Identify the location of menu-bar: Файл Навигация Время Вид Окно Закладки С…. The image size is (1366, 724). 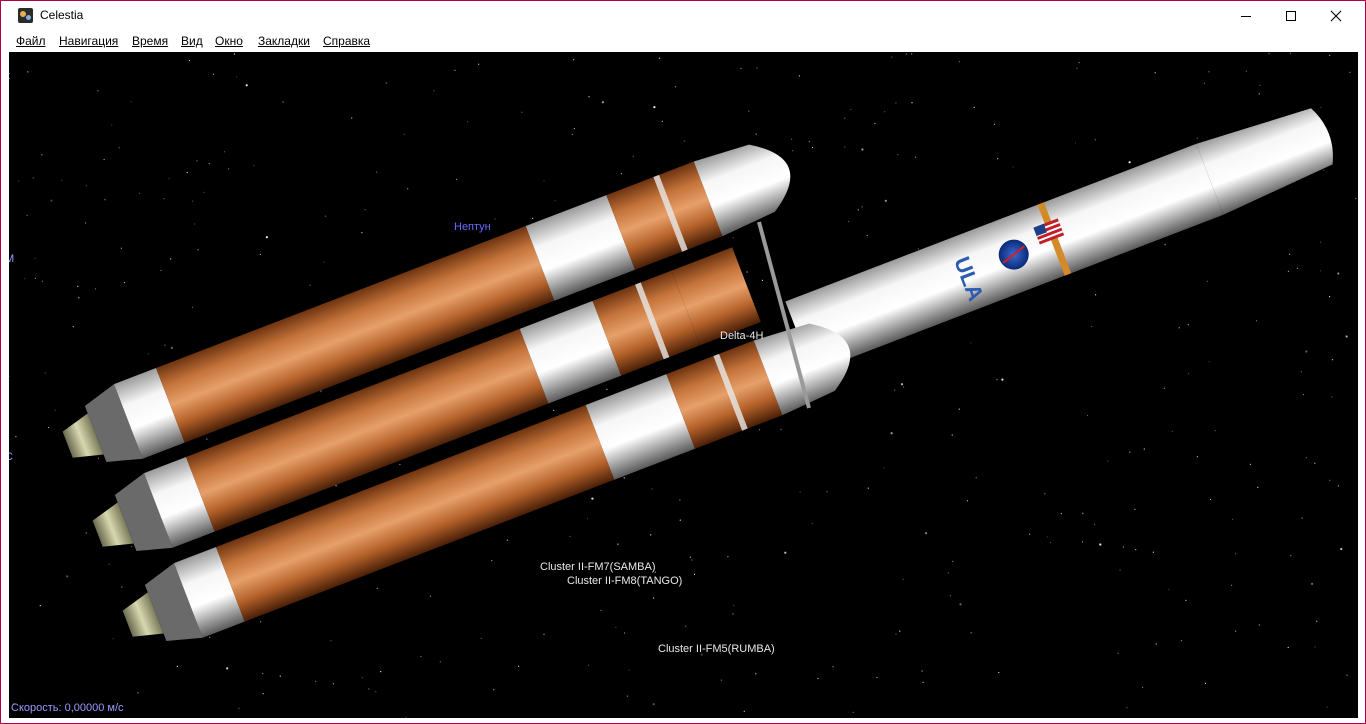
(683, 41).